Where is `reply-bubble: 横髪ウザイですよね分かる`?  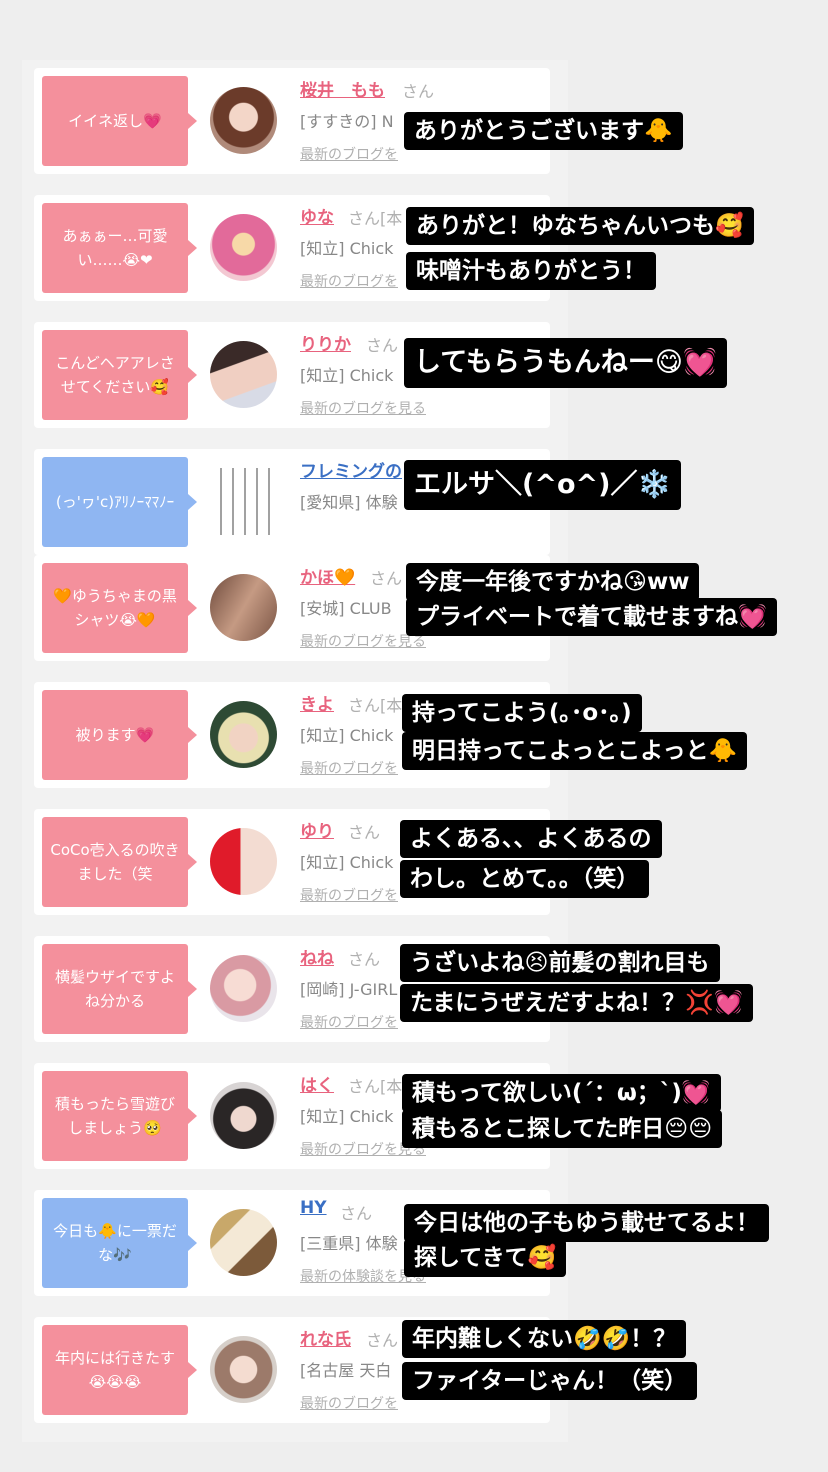
reply-bubble: 横髪ウザイですよね分かる is located at coordinates (119, 989).